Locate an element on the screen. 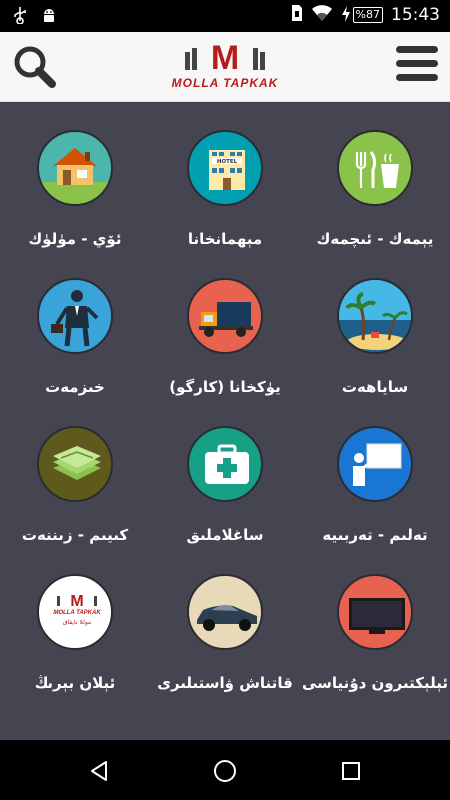 This screenshot has width=450, height=800. search-icon is located at coordinates (35, 67).